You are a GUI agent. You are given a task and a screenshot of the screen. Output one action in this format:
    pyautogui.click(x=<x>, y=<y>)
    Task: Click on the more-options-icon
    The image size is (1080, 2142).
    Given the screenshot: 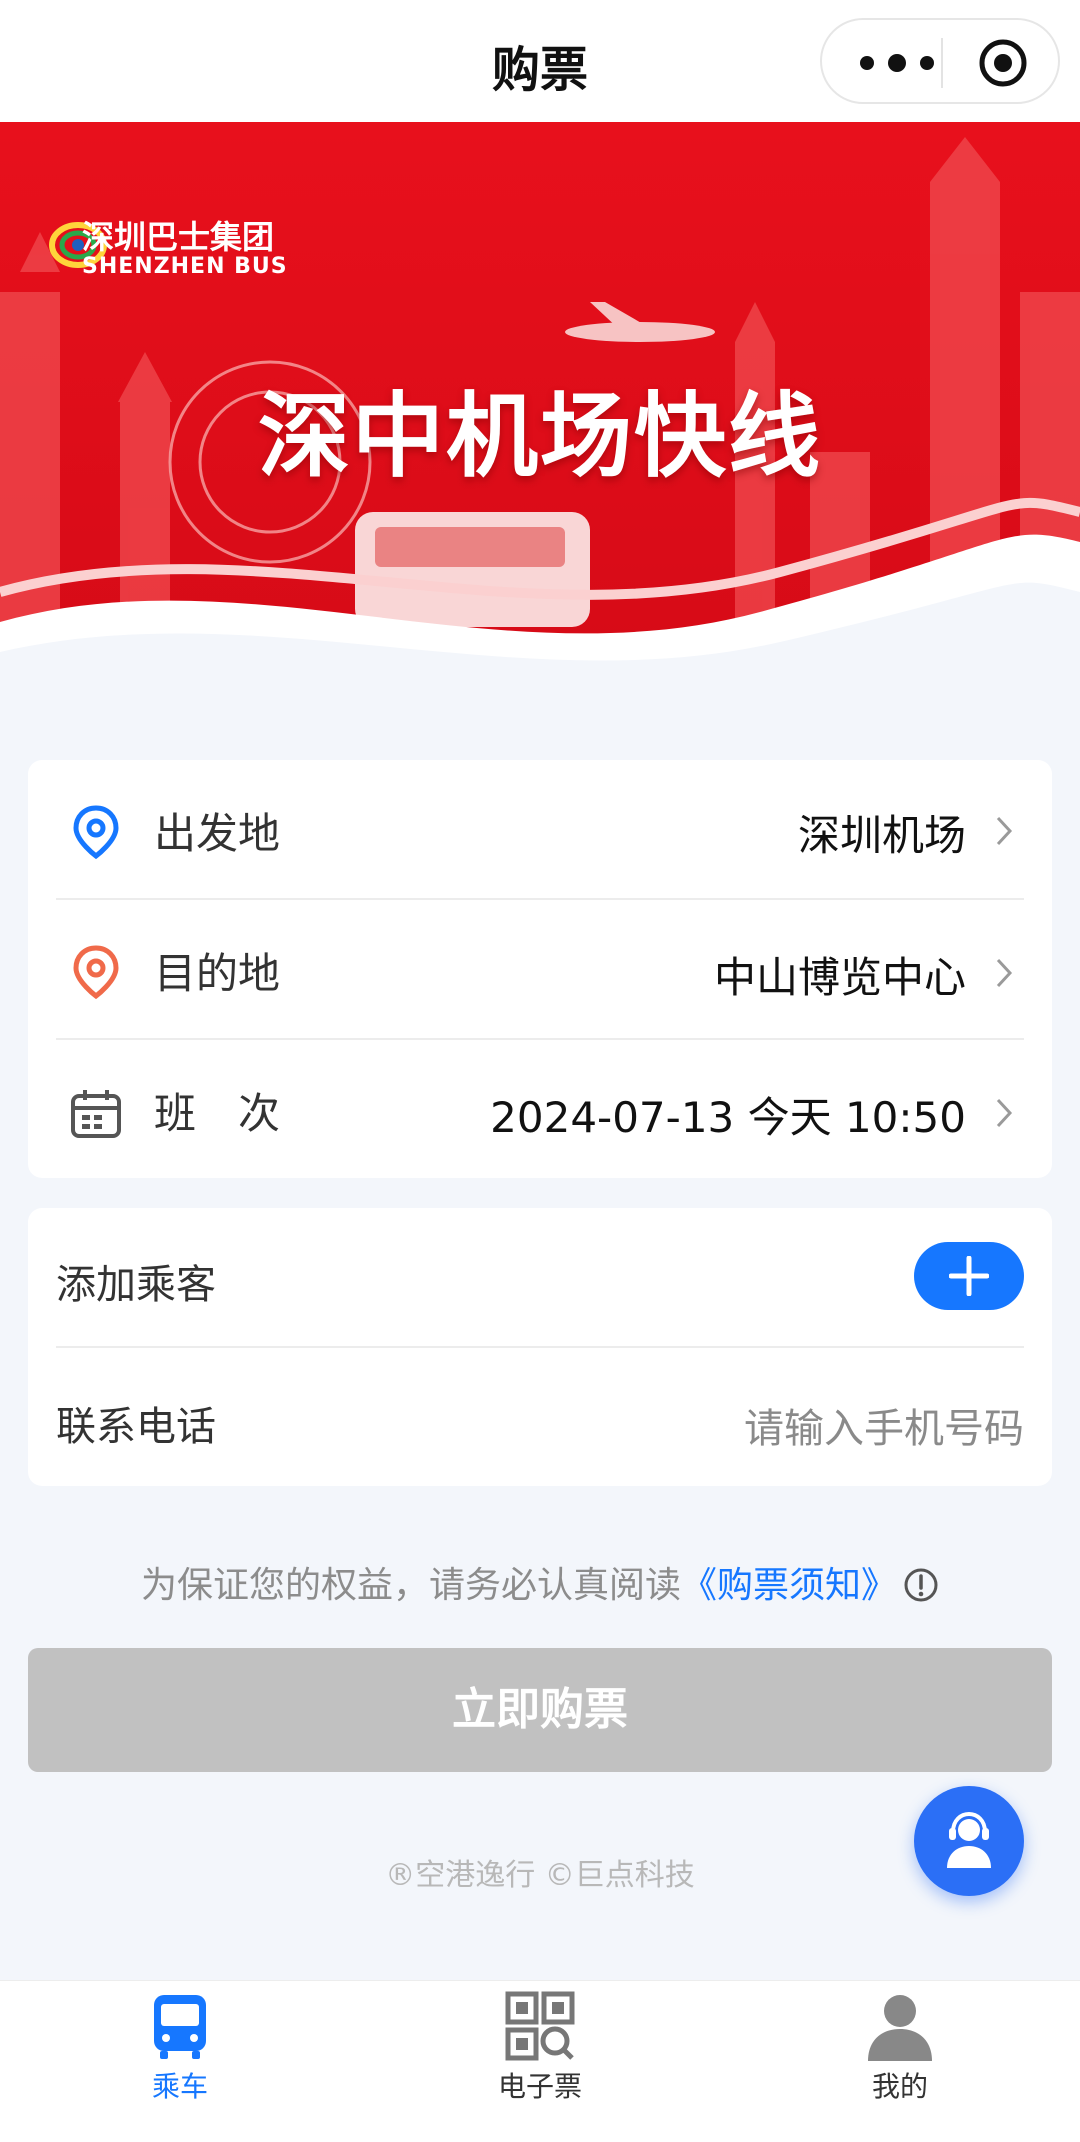 What is the action you would take?
    pyautogui.click(x=897, y=63)
    